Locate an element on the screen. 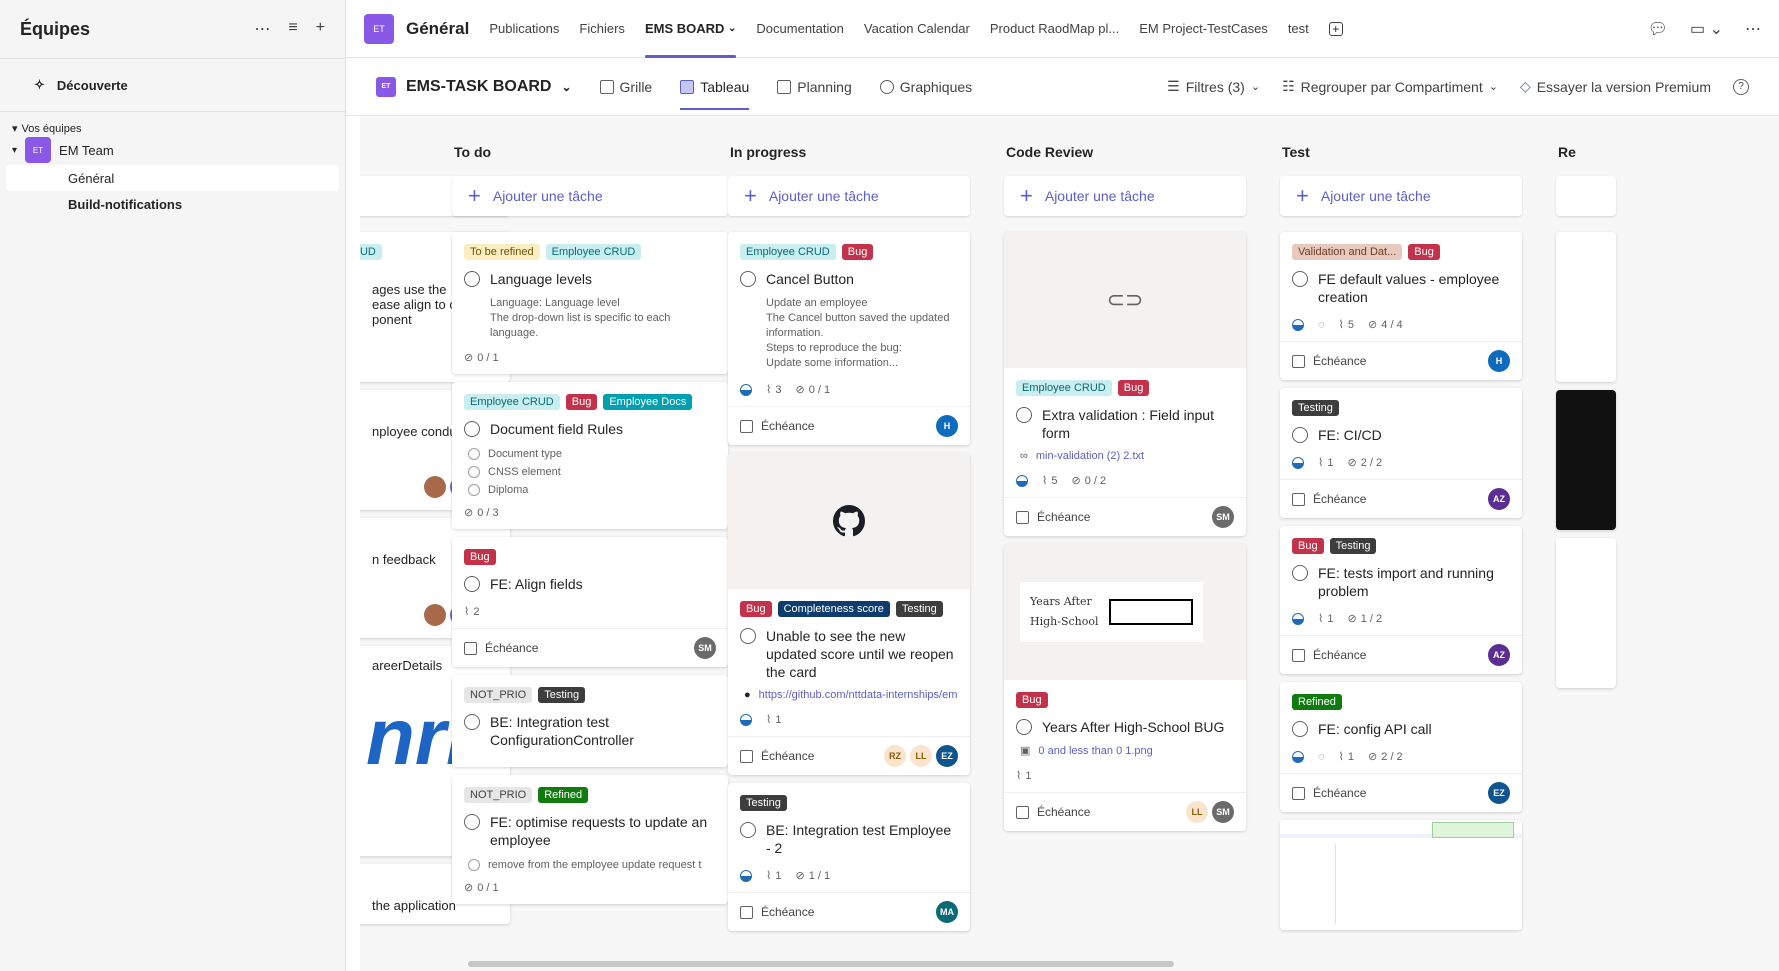 The width and height of the screenshot is (1779, 971). plus-icon: + is located at coordinates (320, 29).